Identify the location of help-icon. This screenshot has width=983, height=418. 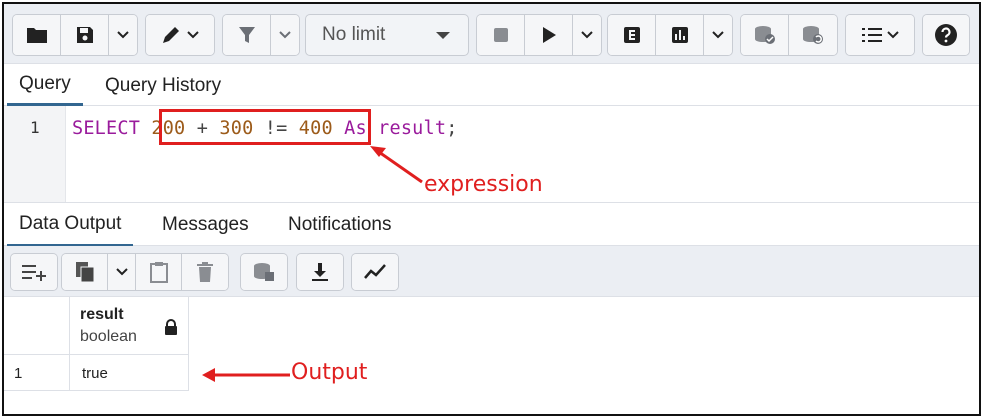
(946, 35).